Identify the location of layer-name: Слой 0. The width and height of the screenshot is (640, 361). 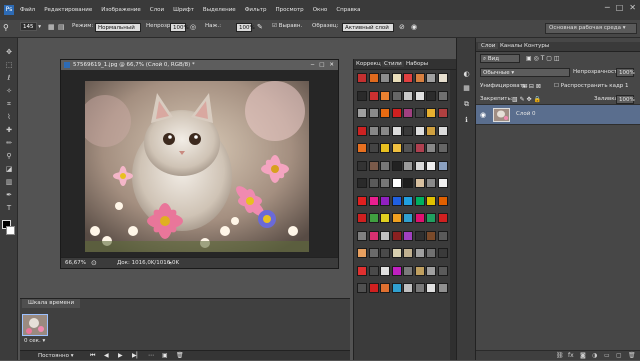
(526, 114).